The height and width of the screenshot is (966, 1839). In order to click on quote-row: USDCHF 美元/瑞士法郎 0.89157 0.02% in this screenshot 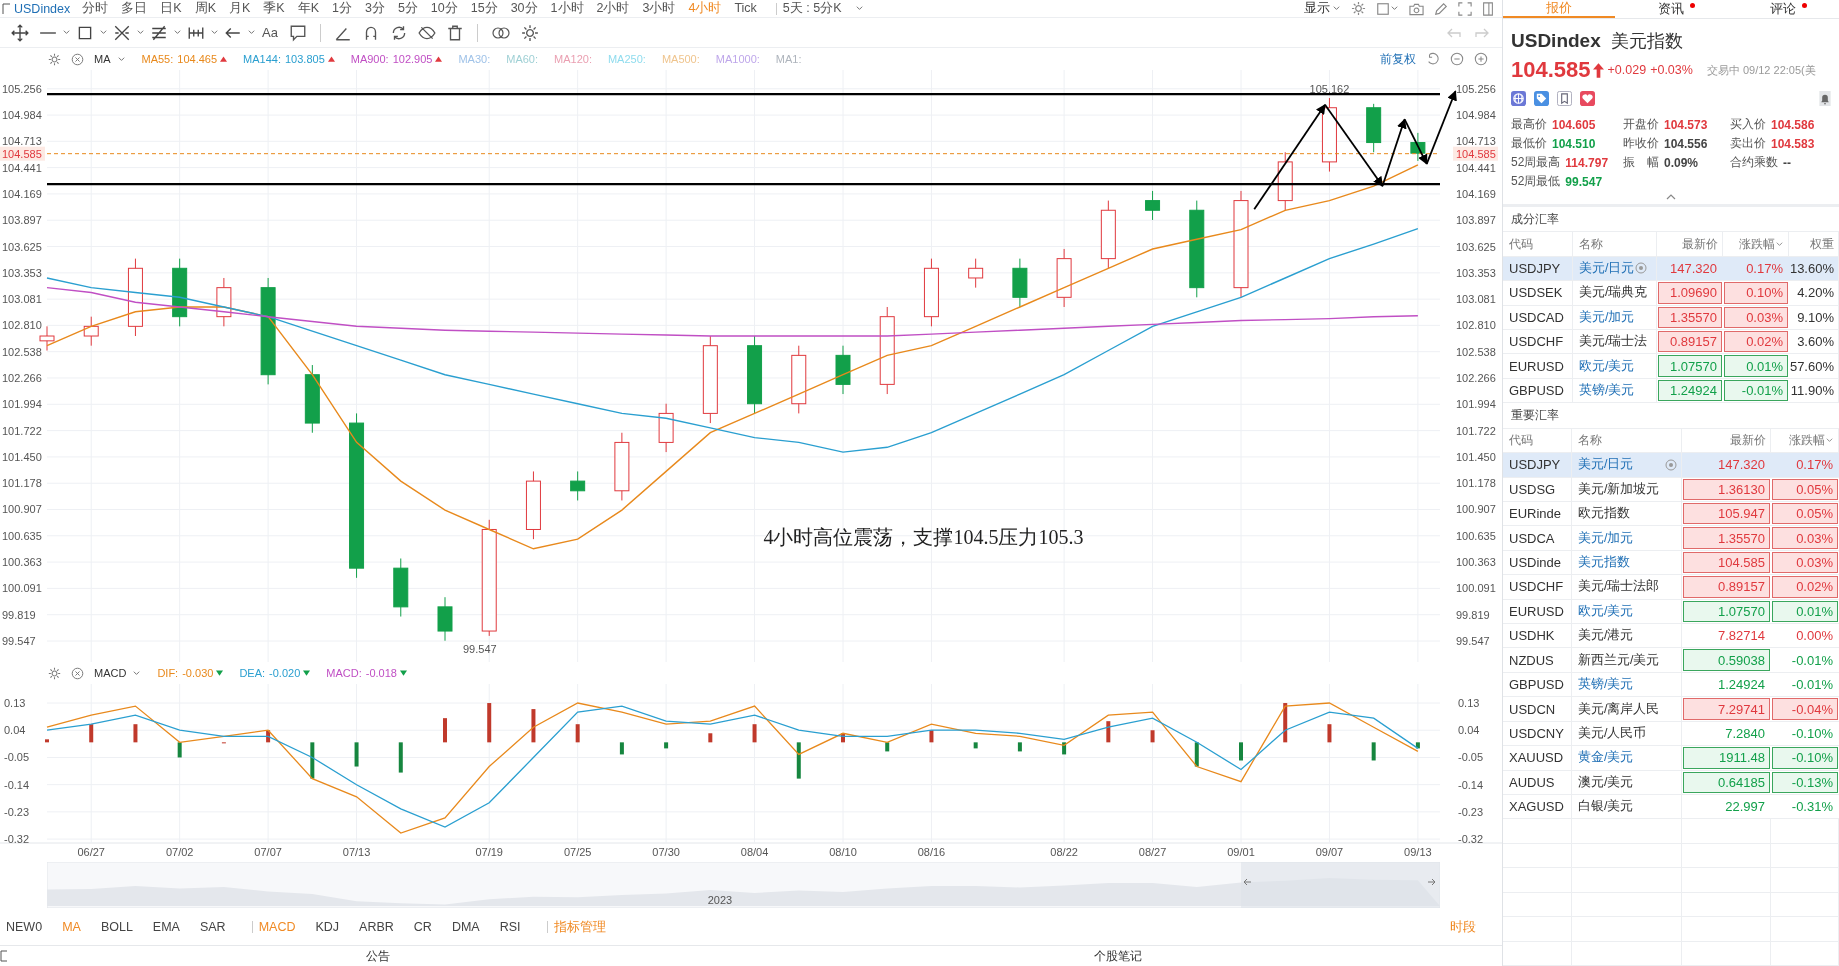, I will do `click(1671, 587)`.